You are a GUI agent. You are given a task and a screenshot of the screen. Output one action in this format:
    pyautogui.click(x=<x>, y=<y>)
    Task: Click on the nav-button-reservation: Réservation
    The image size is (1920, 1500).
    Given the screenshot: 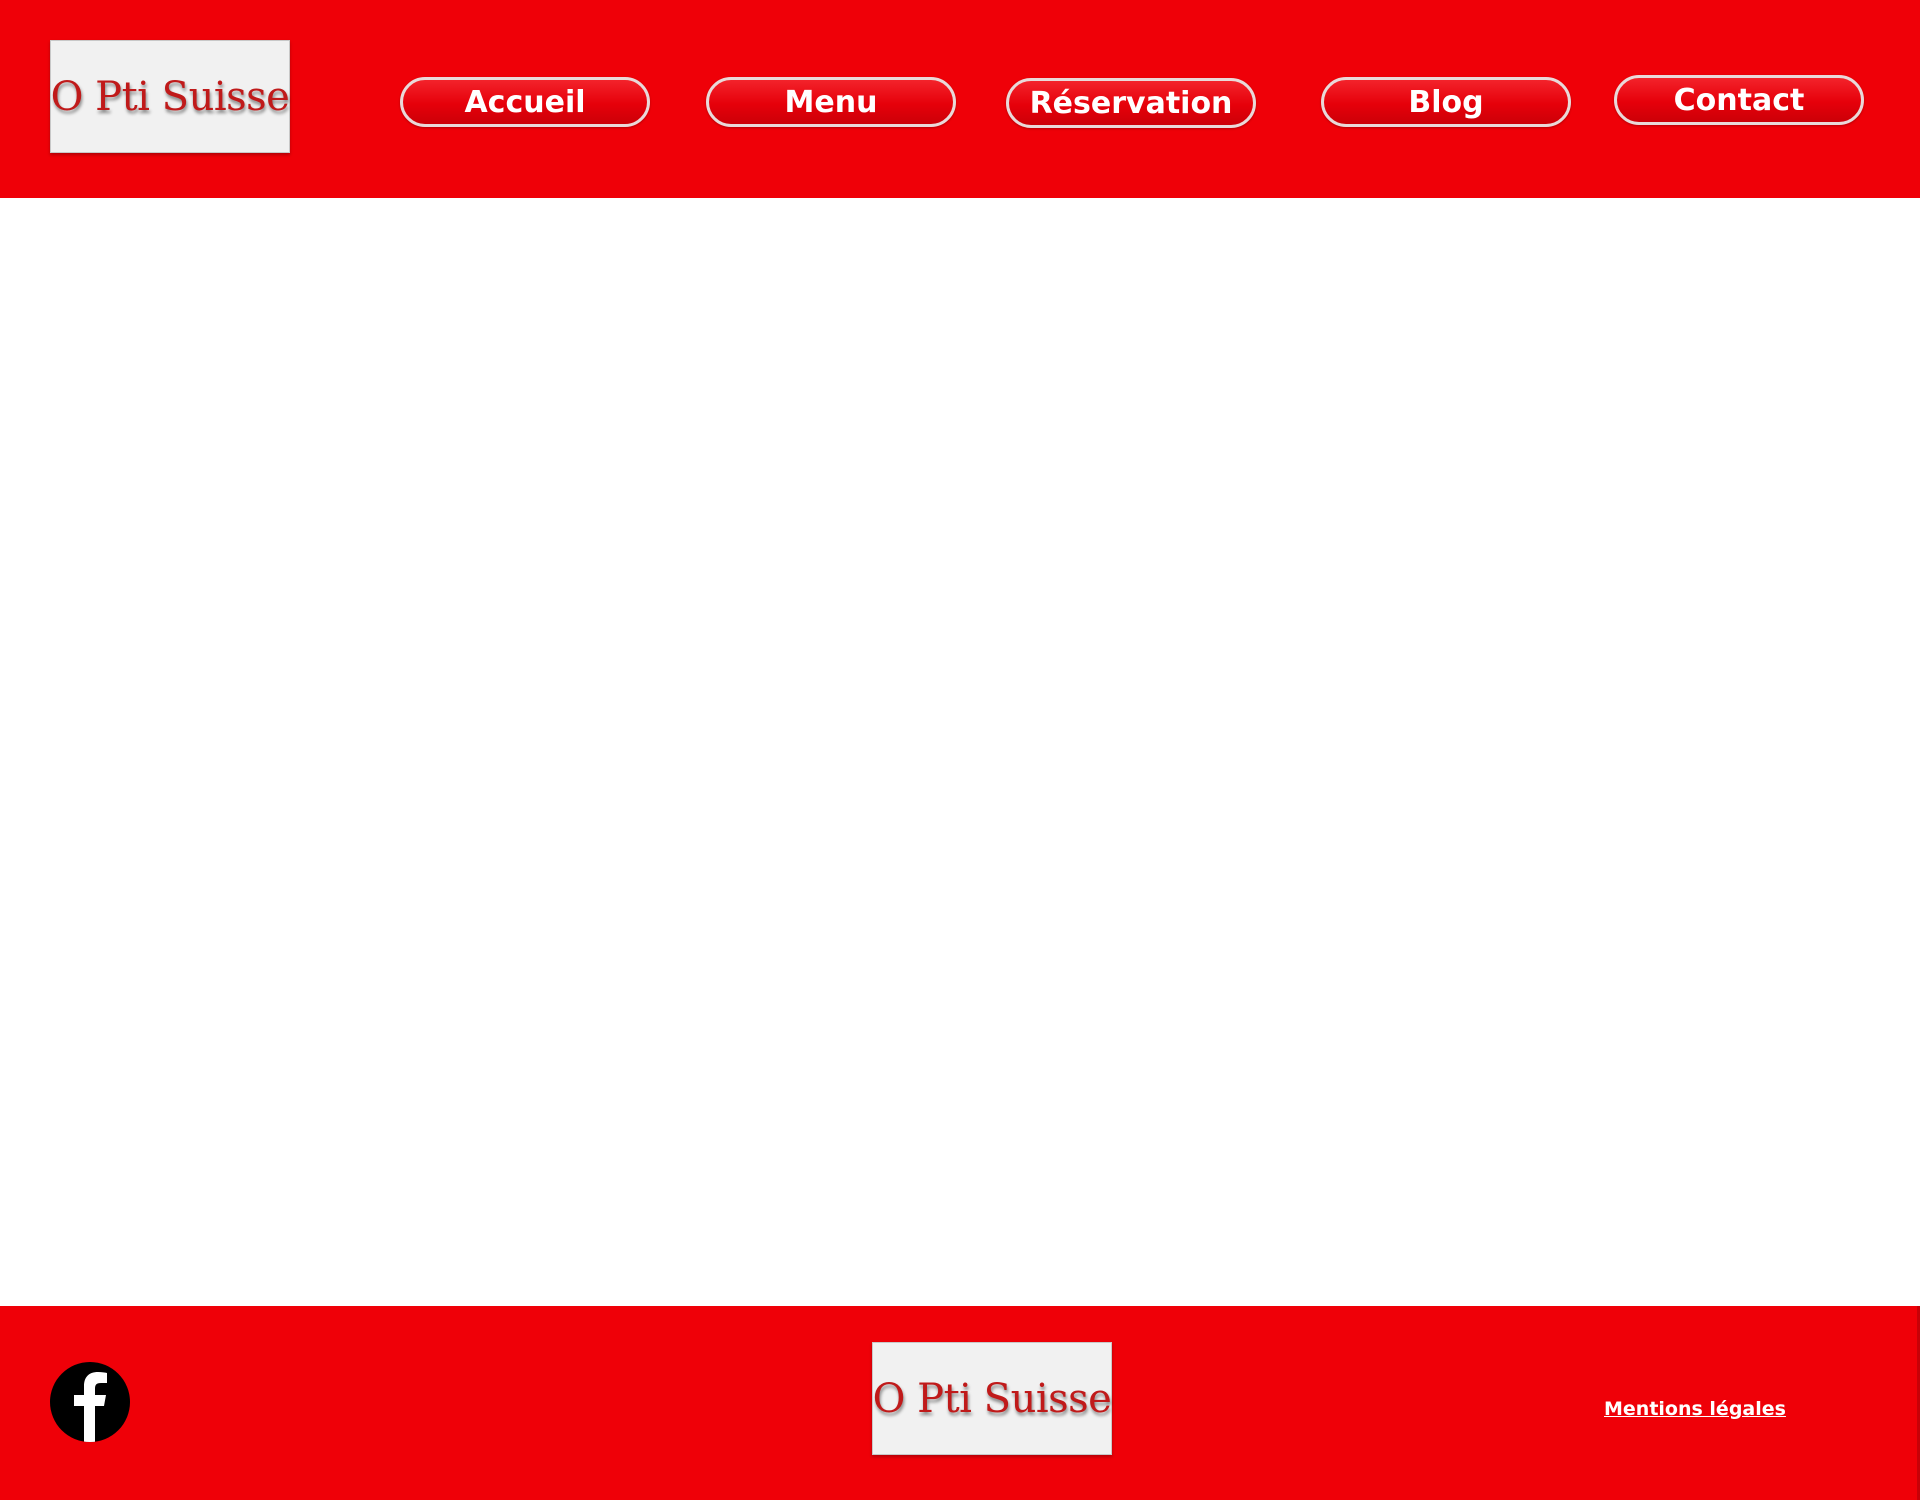 What is the action you would take?
    pyautogui.click(x=1131, y=103)
    